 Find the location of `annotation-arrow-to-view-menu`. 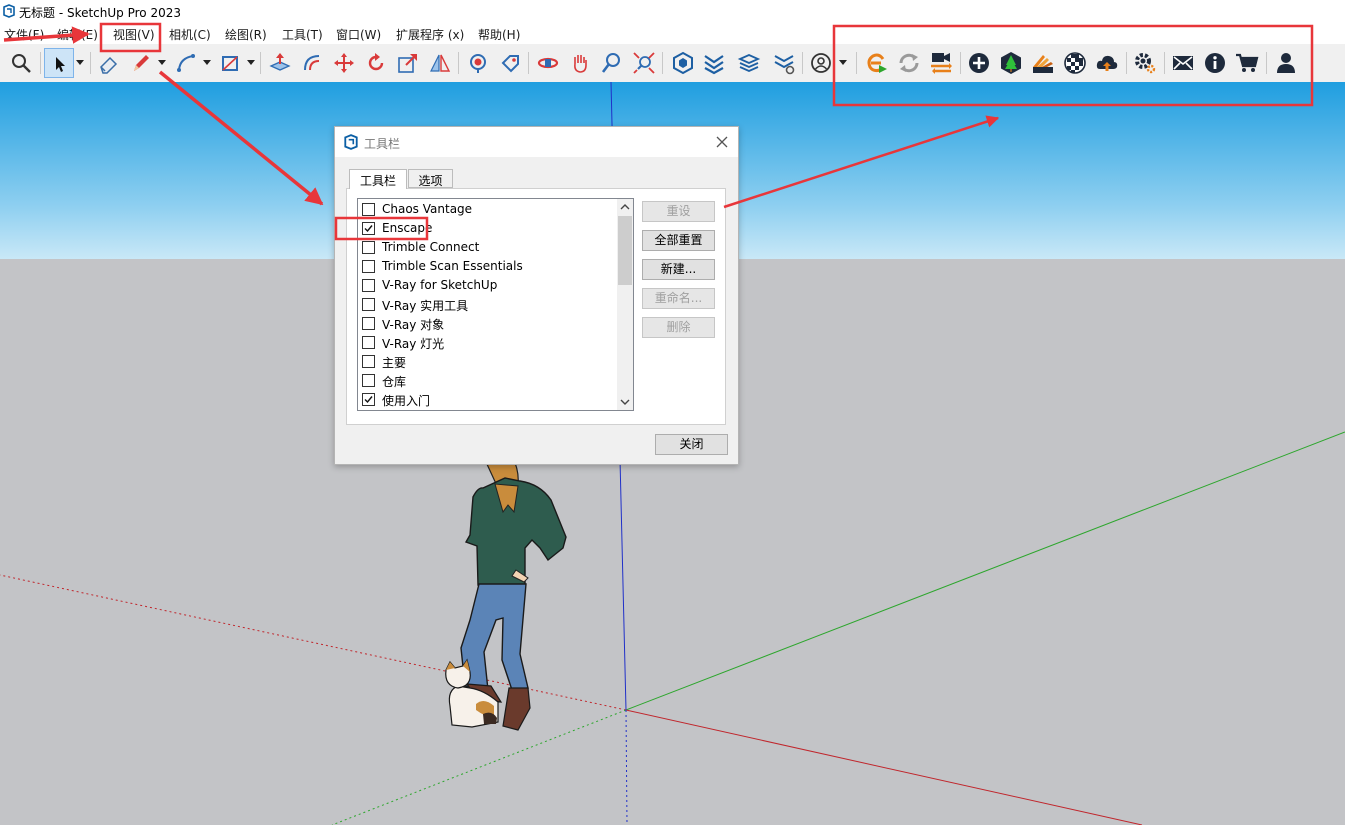

annotation-arrow-to-view-menu is located at coordinates (46, 37).